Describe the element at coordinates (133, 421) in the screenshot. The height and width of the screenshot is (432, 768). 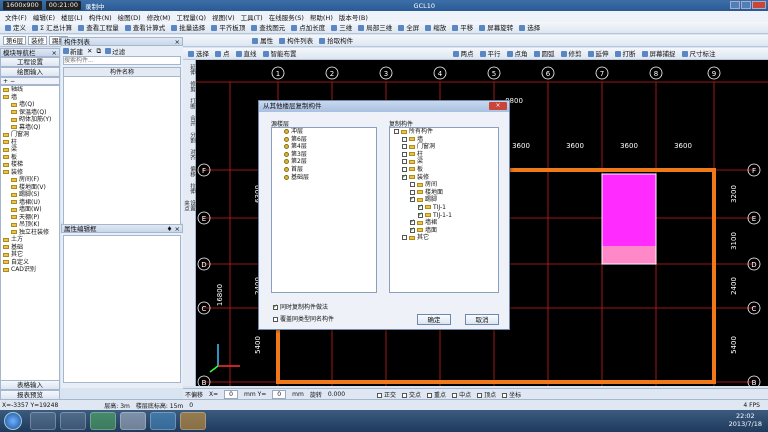
I see `taskbar-app-glodon` at that location.